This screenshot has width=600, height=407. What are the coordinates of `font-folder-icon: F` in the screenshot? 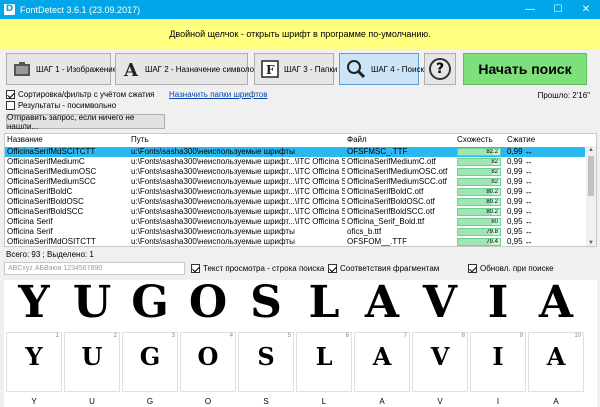 It's located at (270, 69).